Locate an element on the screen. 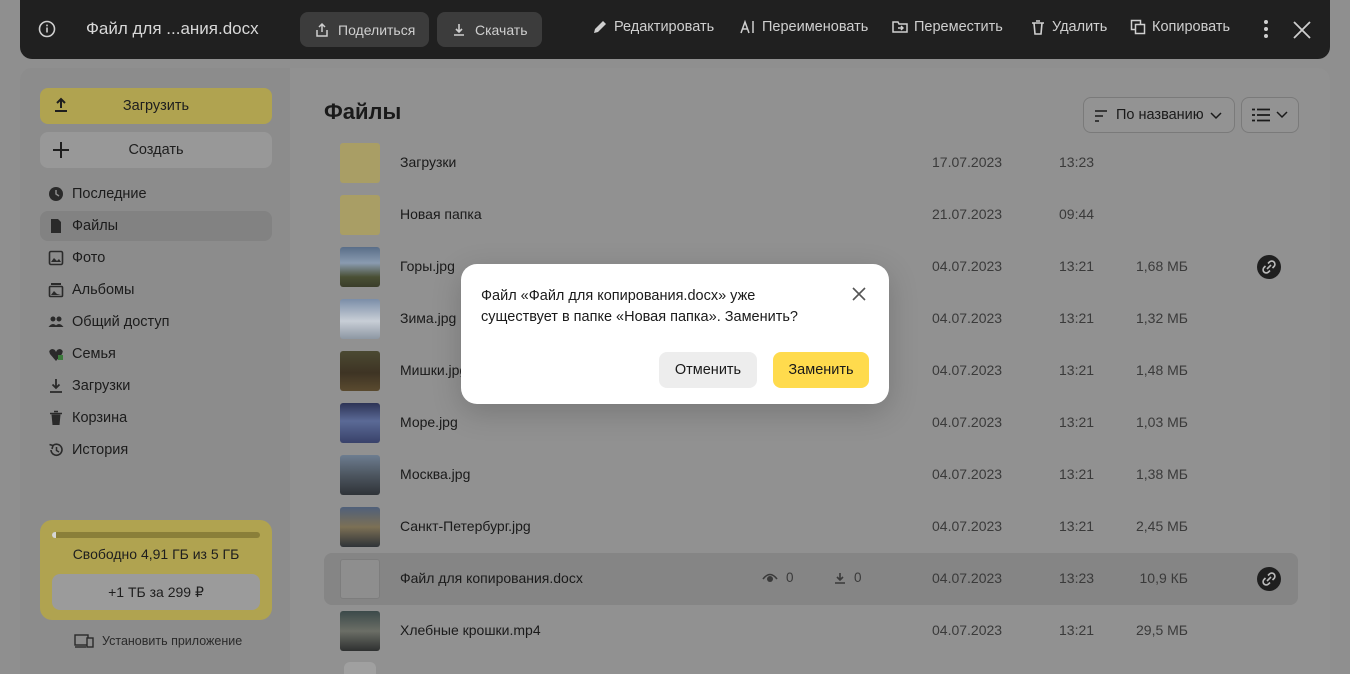  create-button: Создать is located at coordinates (156, 150).